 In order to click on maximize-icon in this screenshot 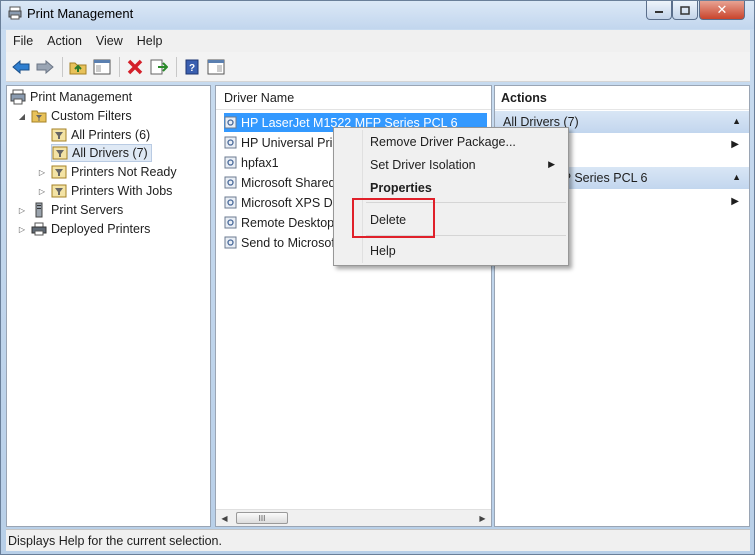, I will do `click(685, 10)`.